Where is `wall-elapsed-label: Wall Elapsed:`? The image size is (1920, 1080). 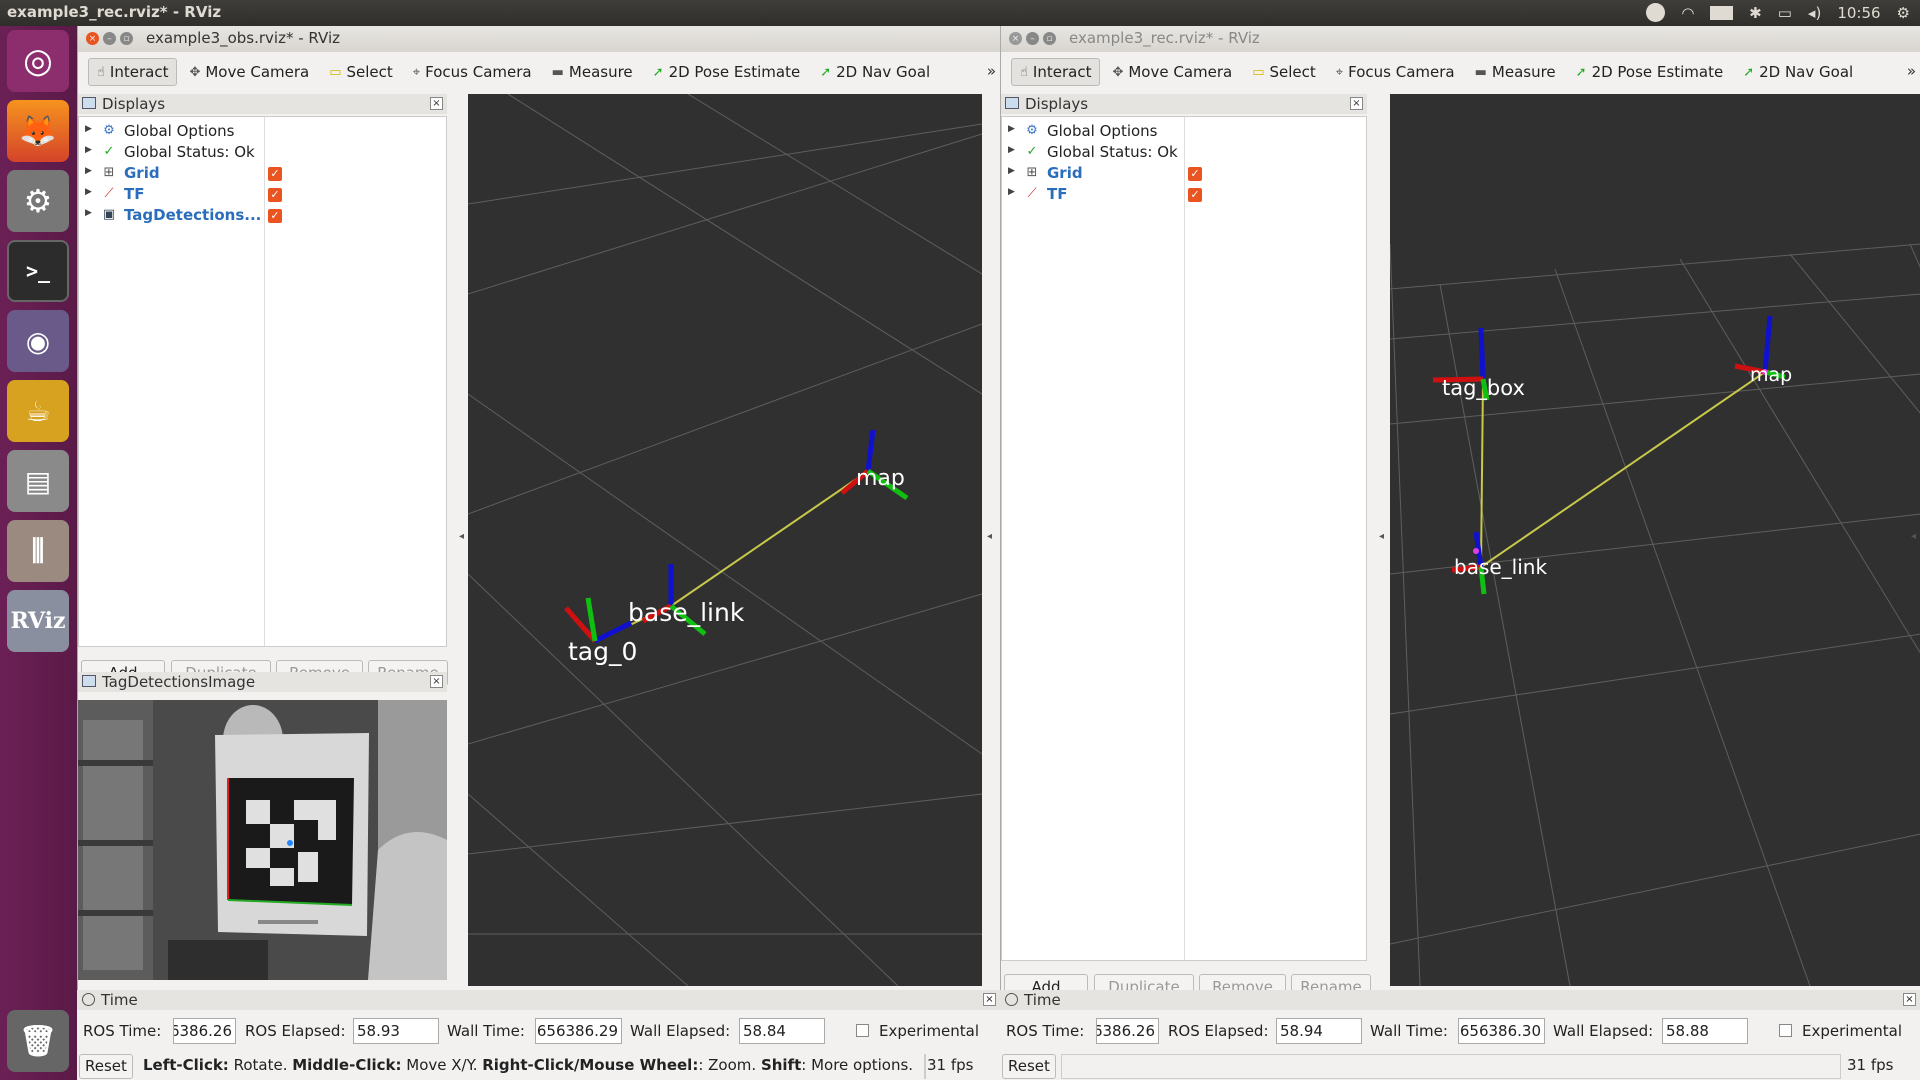 wall-elapsed-label: Wall Elapsed: is located at coordinates (1603, 1031).